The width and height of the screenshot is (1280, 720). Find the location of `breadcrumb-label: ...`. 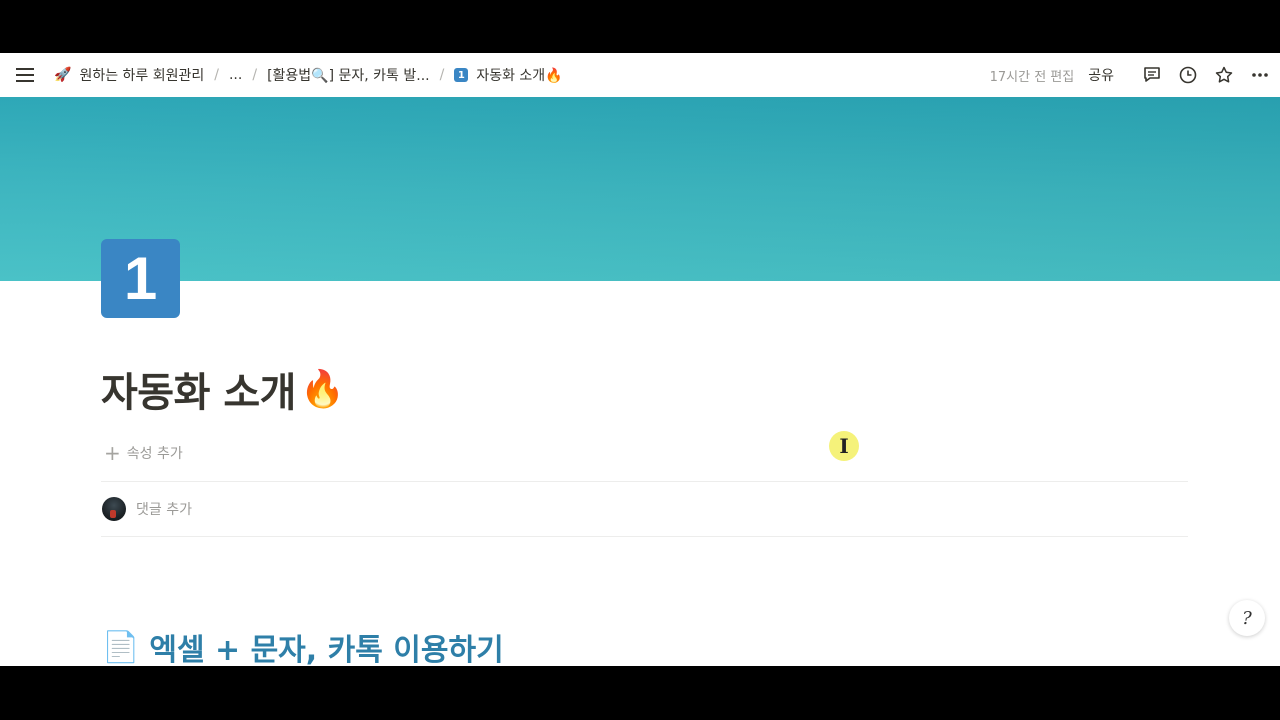

breadcrumb-label: ... is located at coordinates (235, 75).